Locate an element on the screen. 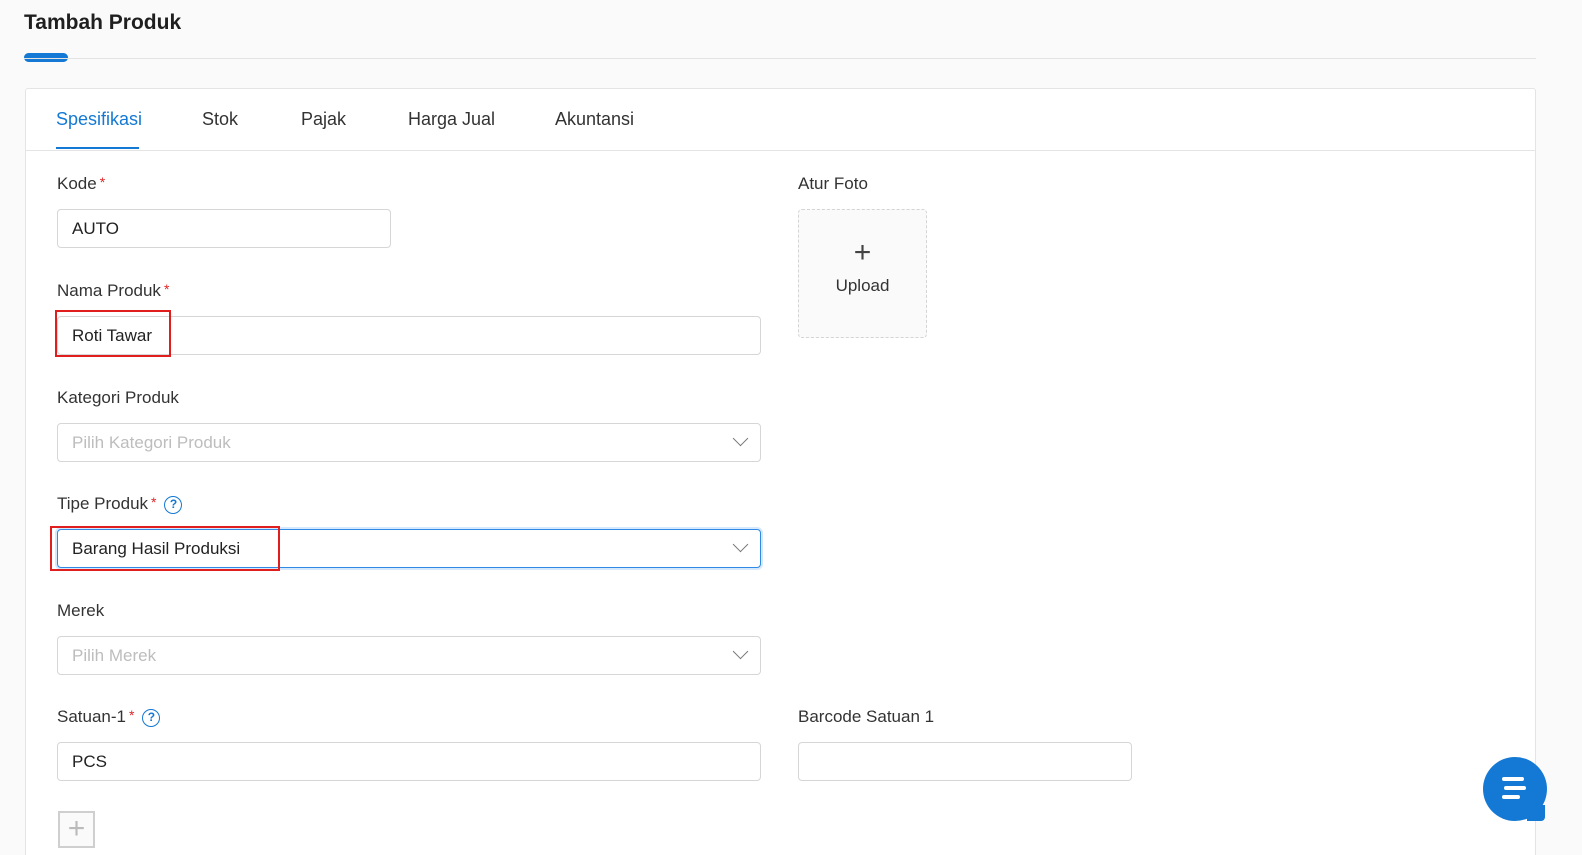 The width and height of the screenshot is (1582, 855). page-title: Tambah Produk is located at coordinates (103, 22).